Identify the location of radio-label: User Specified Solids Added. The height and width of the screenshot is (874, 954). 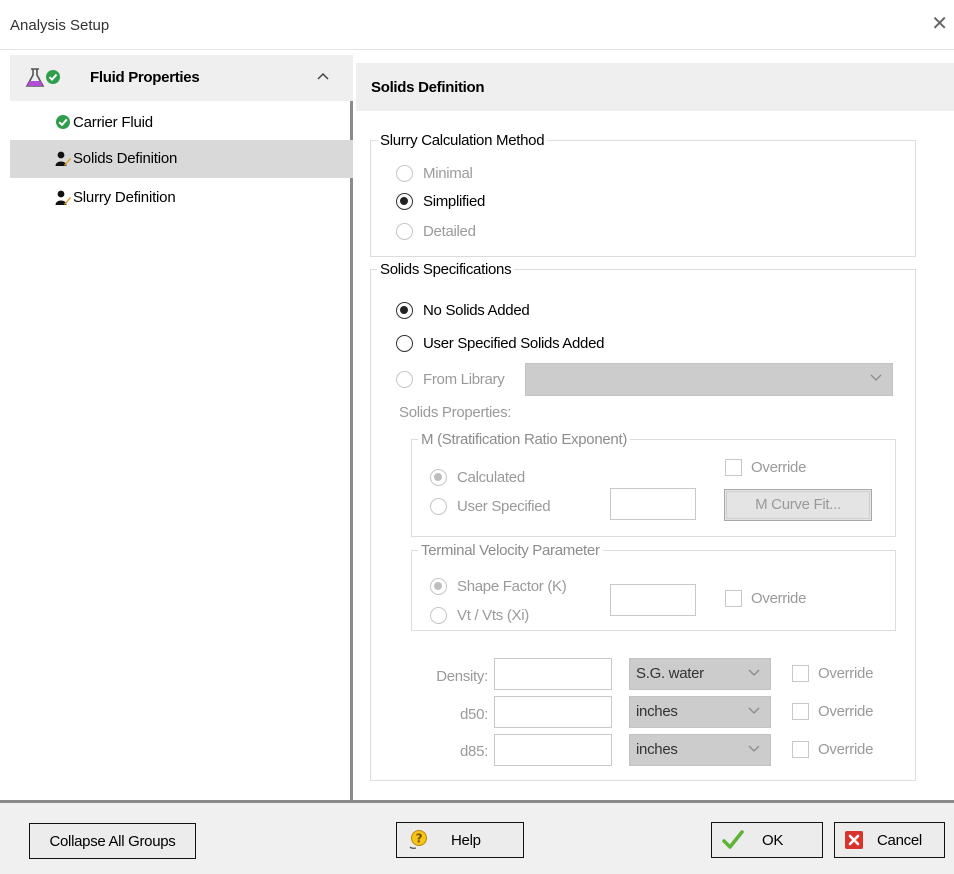
(514, 343).